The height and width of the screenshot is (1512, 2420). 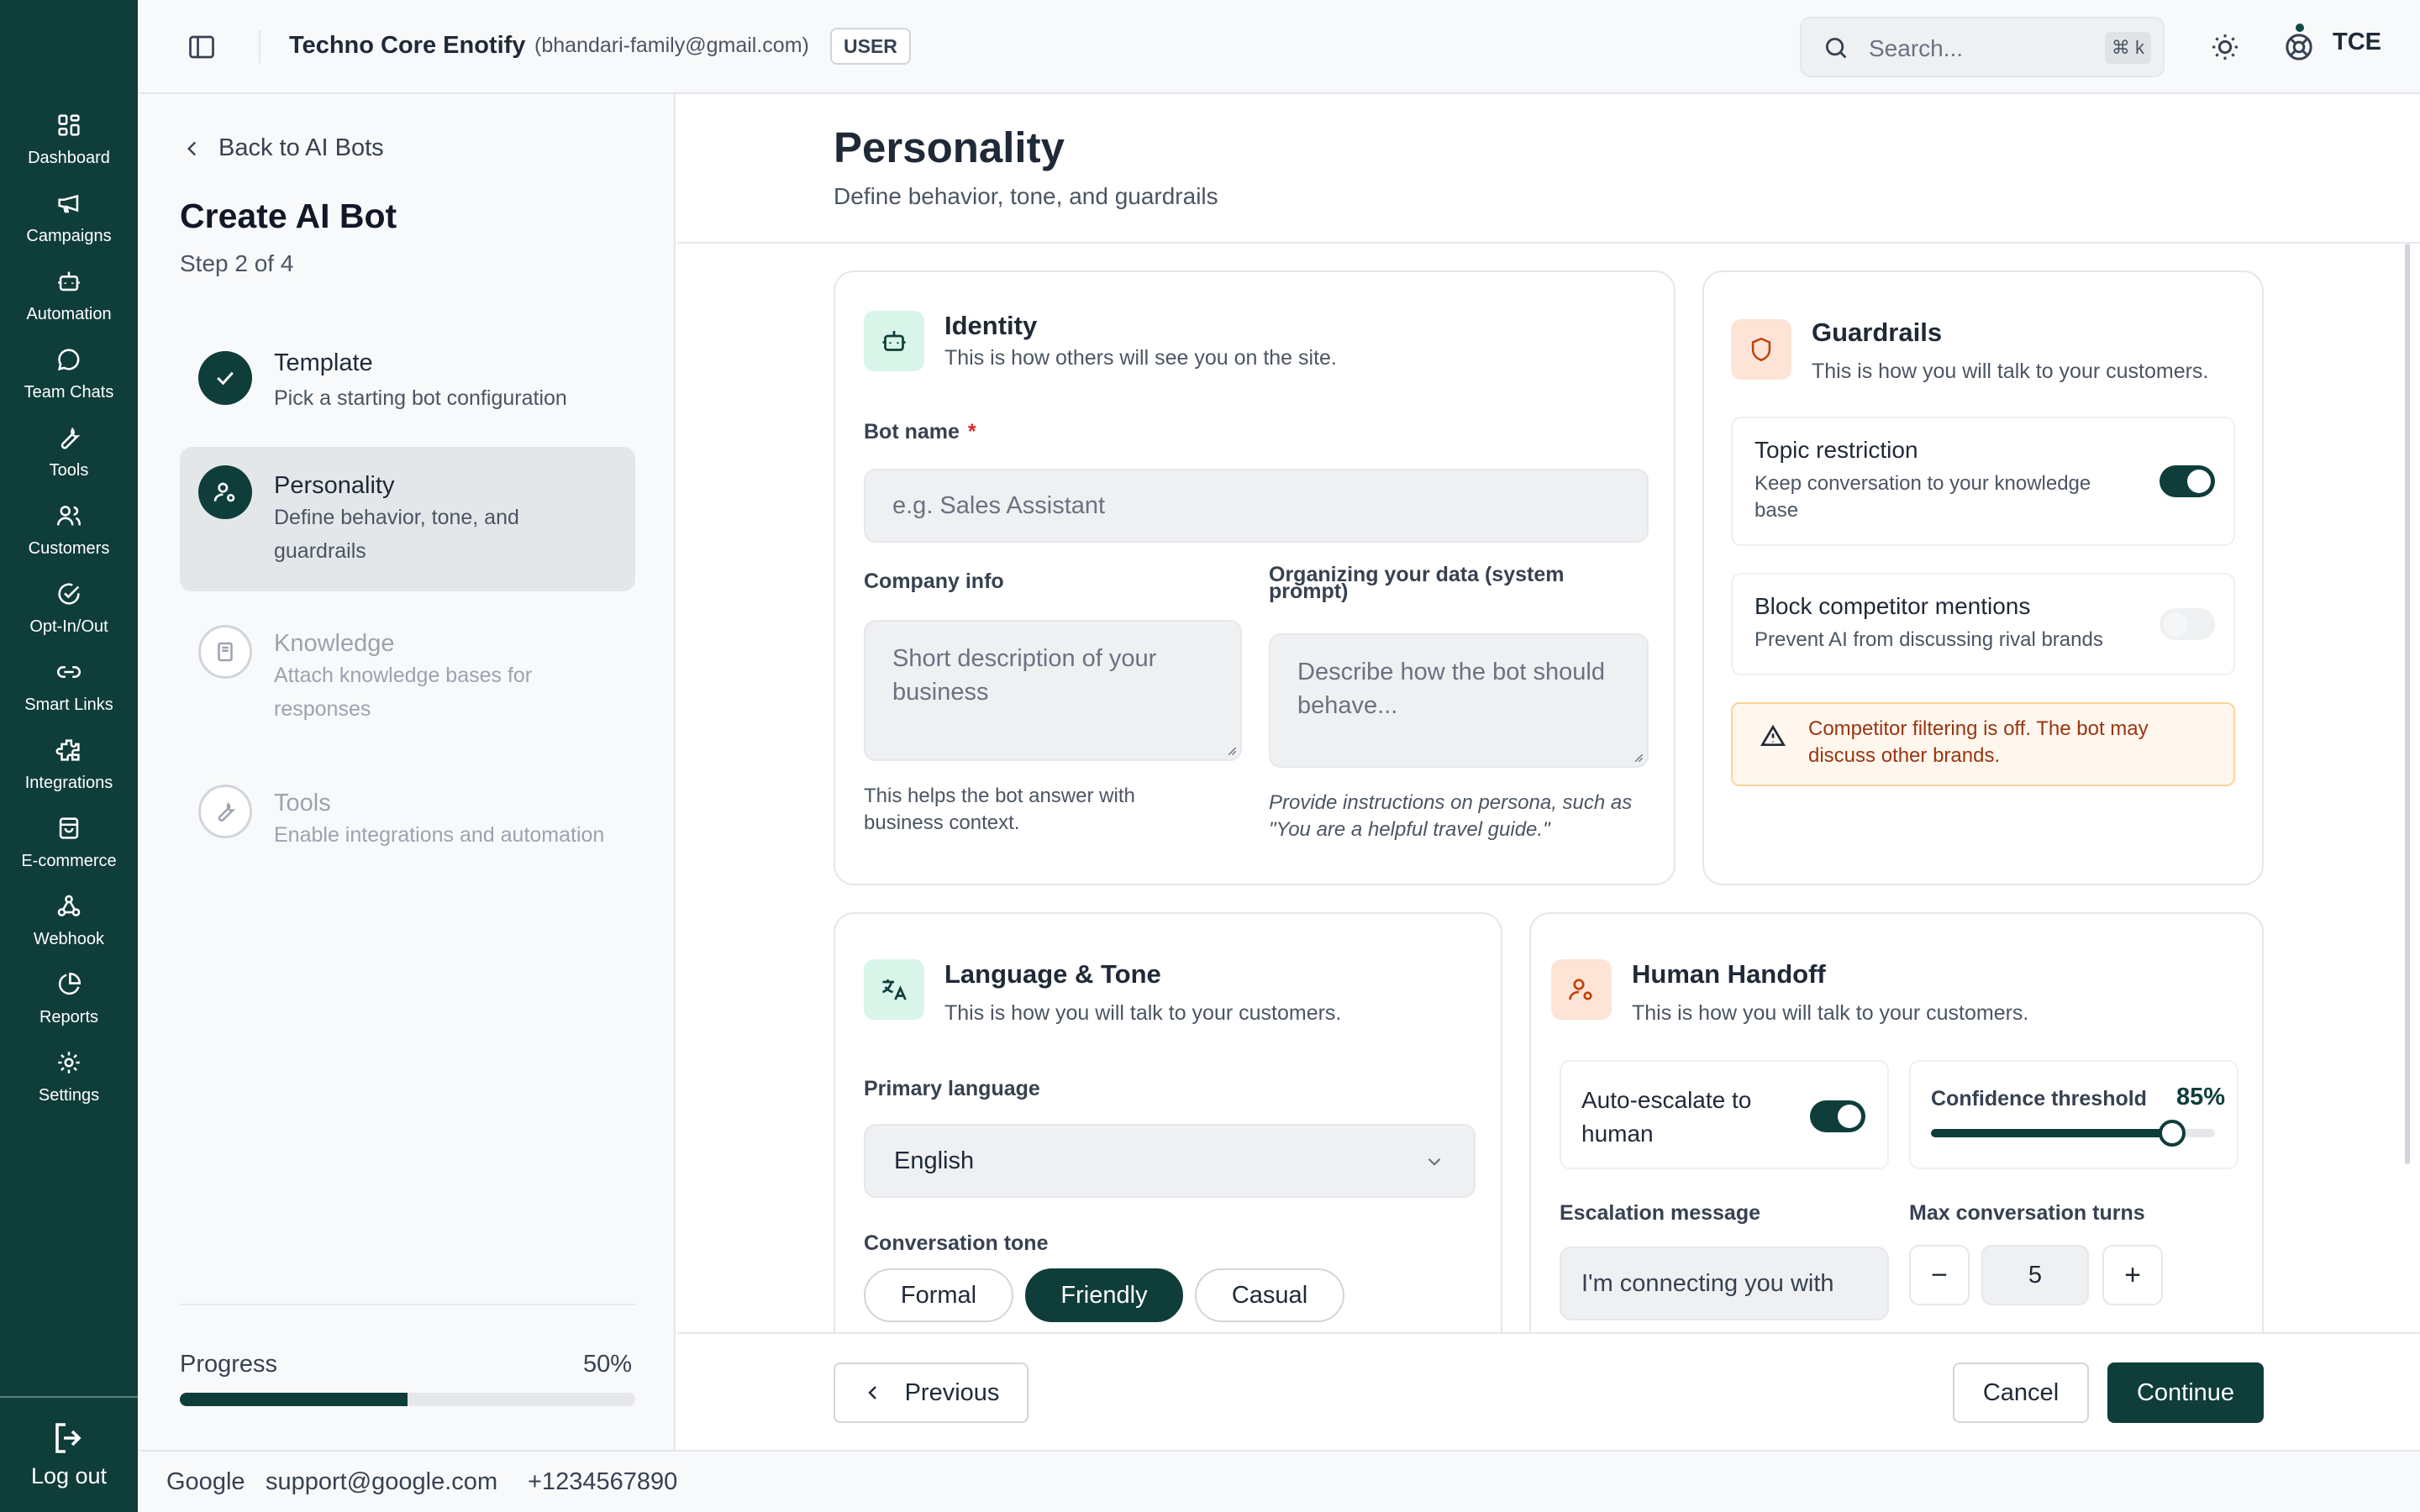 What do you see at coordinates (608, 1364) in the screenshot?
I see `progress-value: 50%` at bounding box center [608, 1364].